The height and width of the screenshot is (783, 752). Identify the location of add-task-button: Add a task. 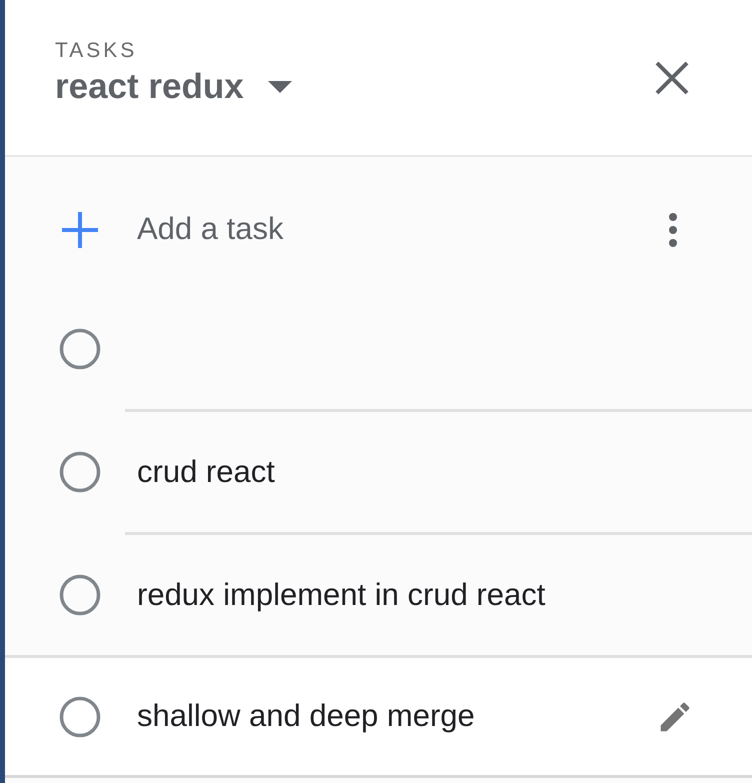
(210, 229).